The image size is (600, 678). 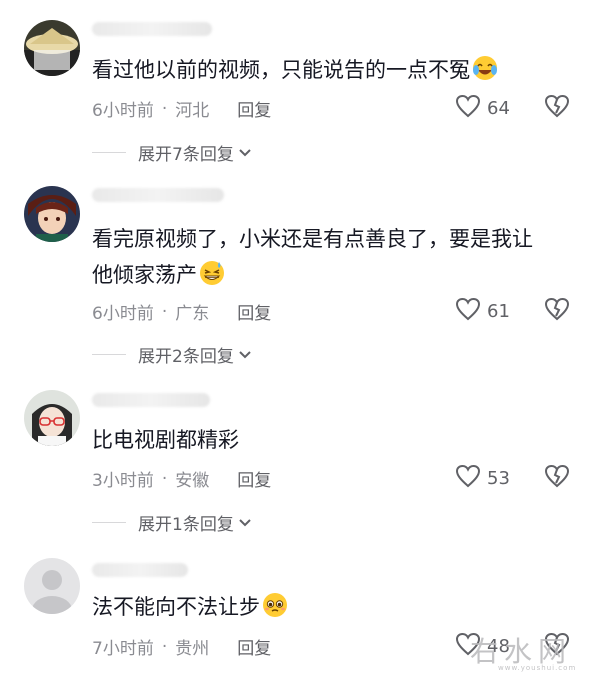 I want to click on like-button: 53, so click(x=482, y=478).